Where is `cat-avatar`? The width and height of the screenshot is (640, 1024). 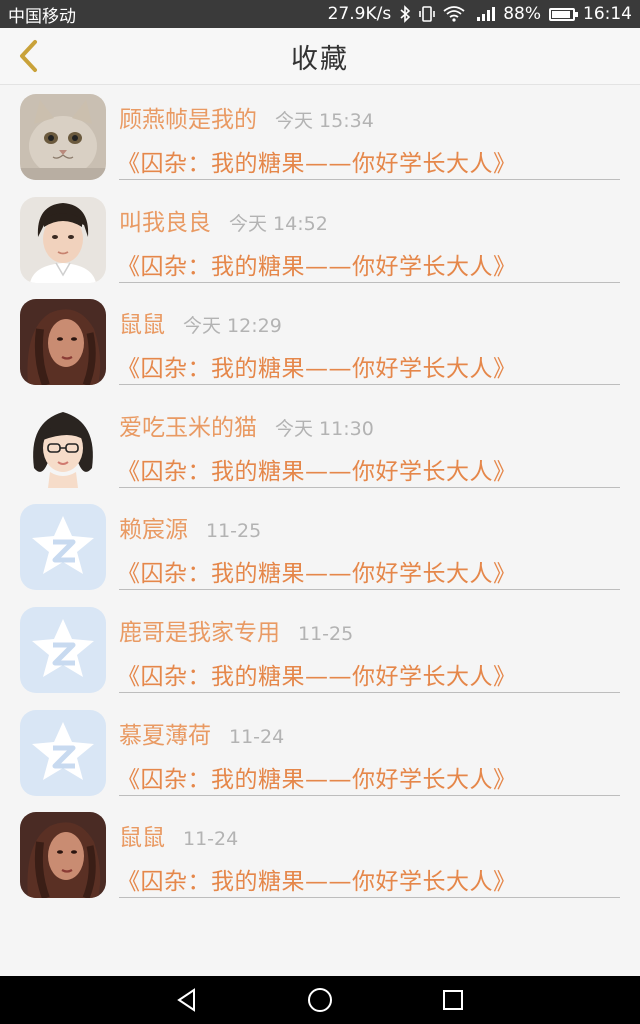 cat-avatar is located at coordinates (63, 137).